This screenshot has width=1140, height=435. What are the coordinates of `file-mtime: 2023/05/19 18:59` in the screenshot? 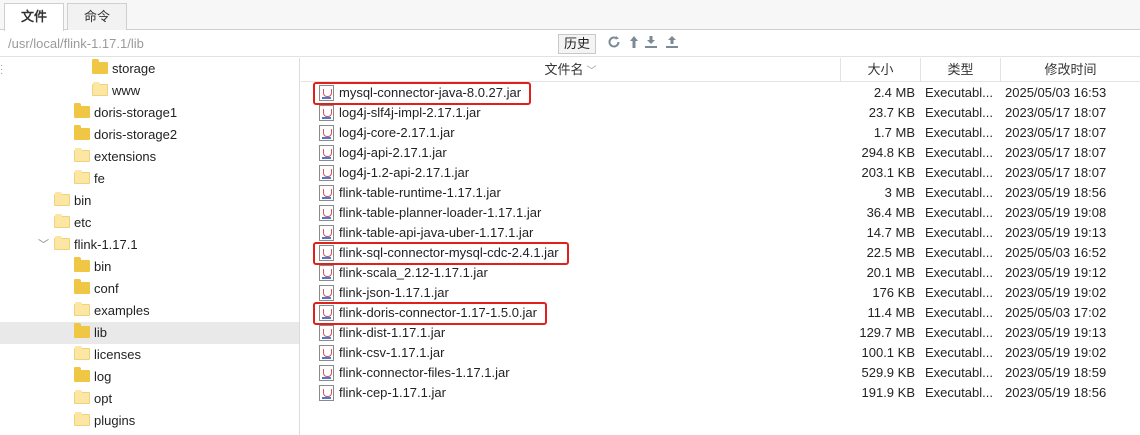 It's located at (1056, 372).